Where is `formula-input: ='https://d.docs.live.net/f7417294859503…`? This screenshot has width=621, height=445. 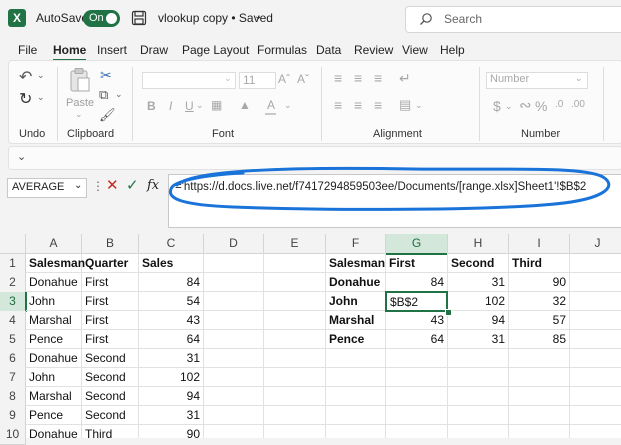 formula-input: ='https://d.docs.live.net/f7417294859503… is located at coordinates (394, 201).